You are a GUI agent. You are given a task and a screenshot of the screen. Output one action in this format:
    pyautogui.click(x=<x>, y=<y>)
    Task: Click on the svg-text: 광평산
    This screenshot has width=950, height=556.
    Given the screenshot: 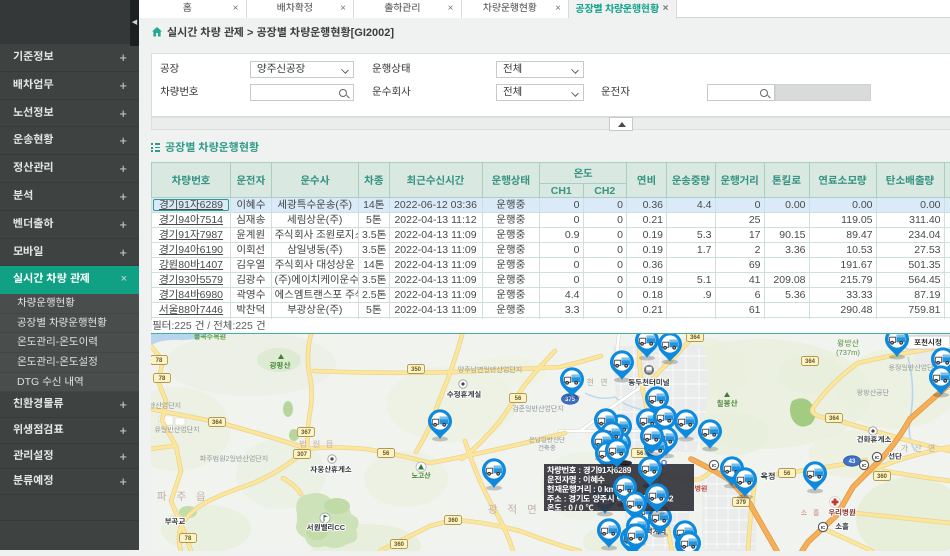 What is the action you would take?
    pyautogui.click(x=280, y=365)
    